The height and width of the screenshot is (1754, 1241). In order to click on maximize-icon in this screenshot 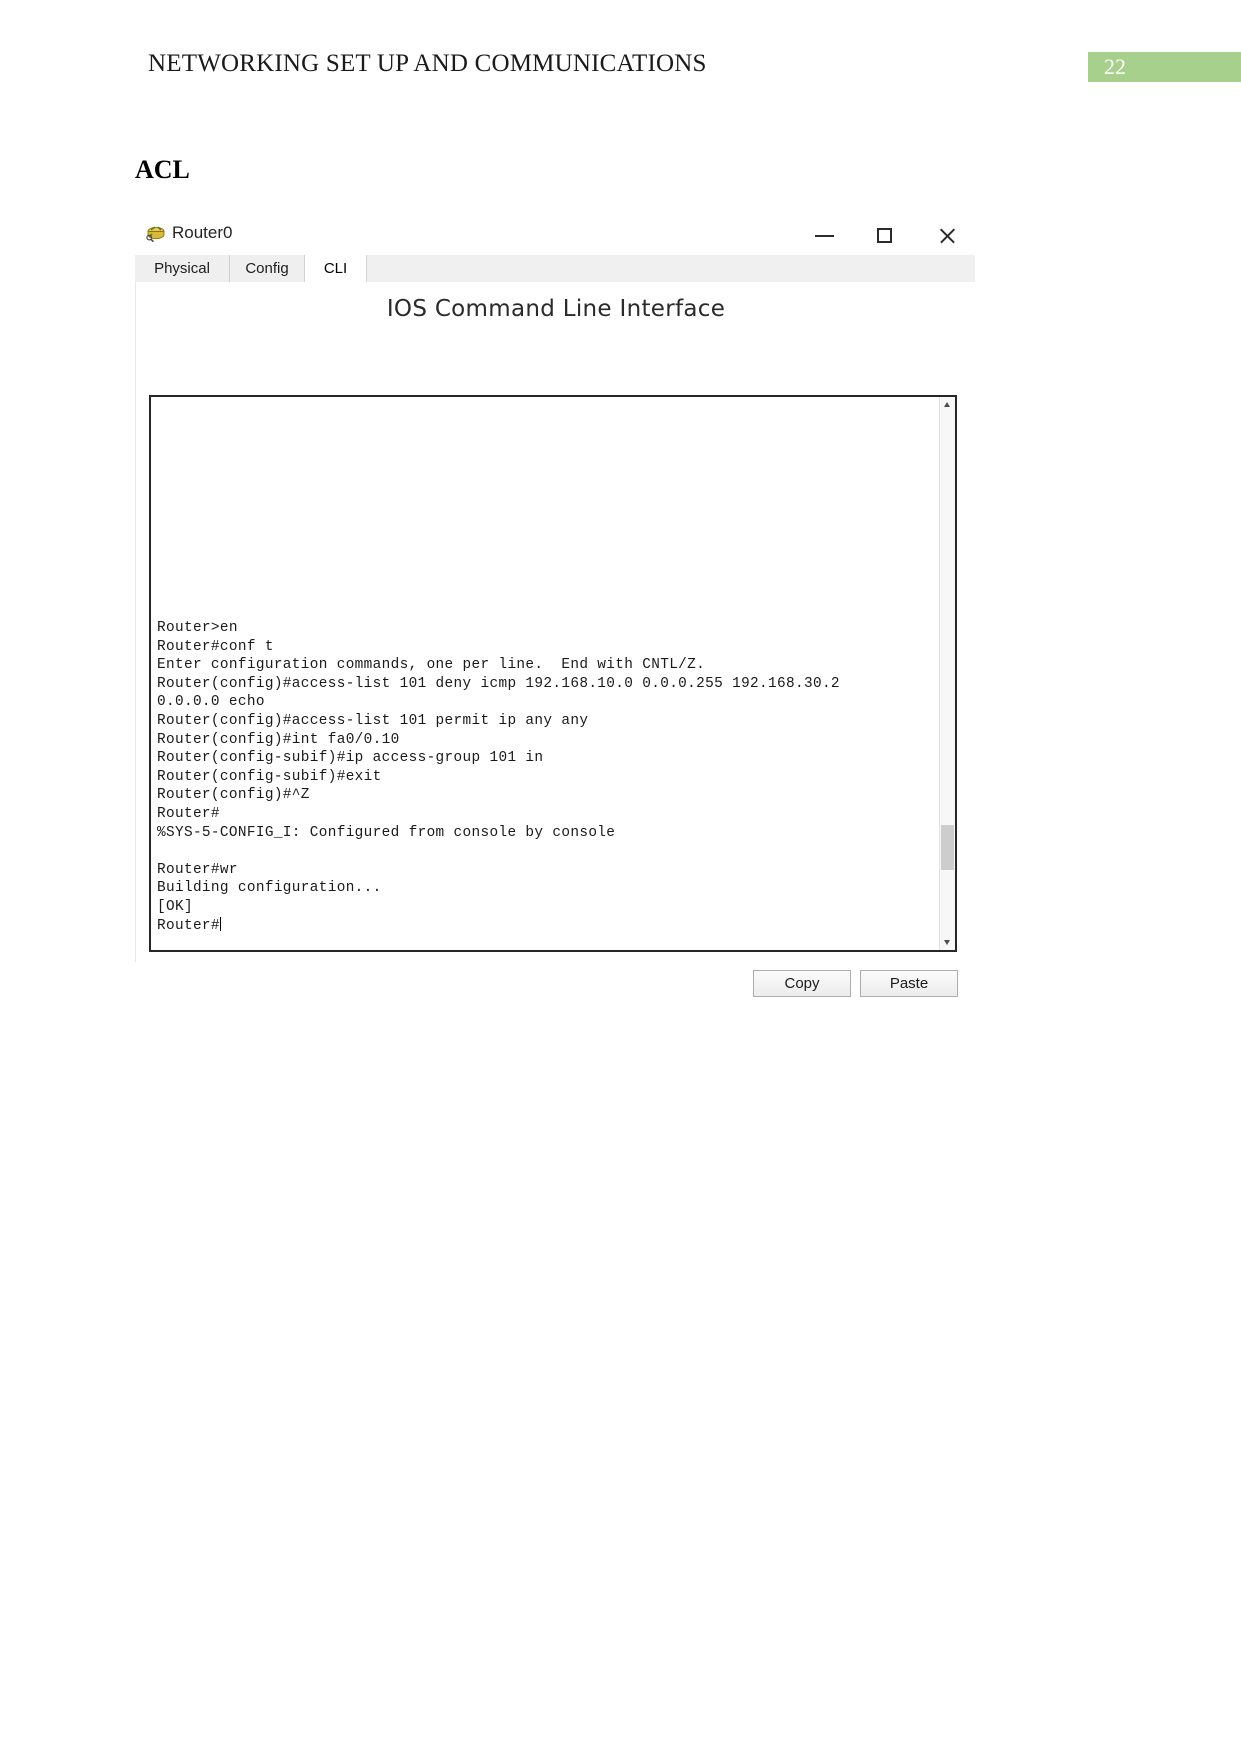, I will do `click(884, 235)`.